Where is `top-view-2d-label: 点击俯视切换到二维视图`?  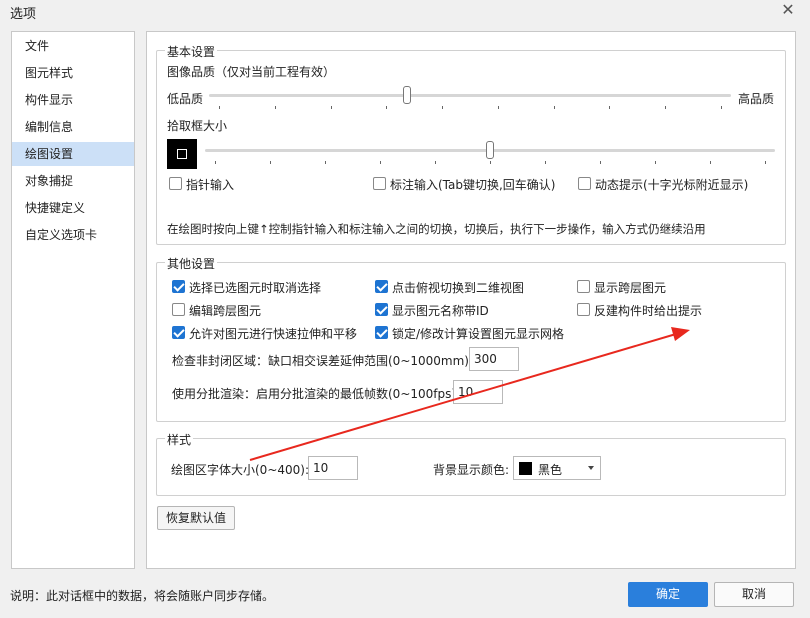
top-view-2d-label: 点击俯视切换到二维视图 is located at coordinates (458, 288).